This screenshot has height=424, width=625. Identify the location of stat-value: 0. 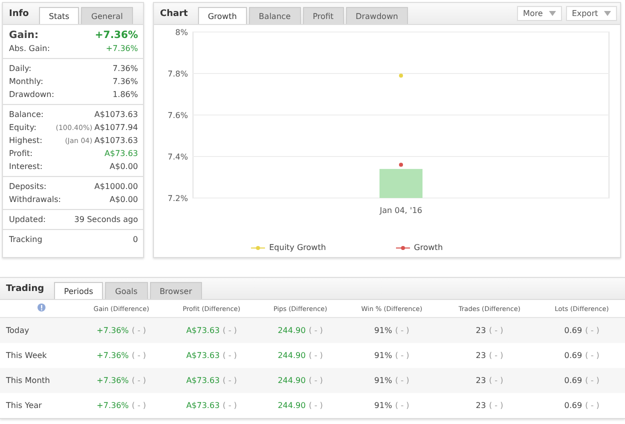
(135, 239).